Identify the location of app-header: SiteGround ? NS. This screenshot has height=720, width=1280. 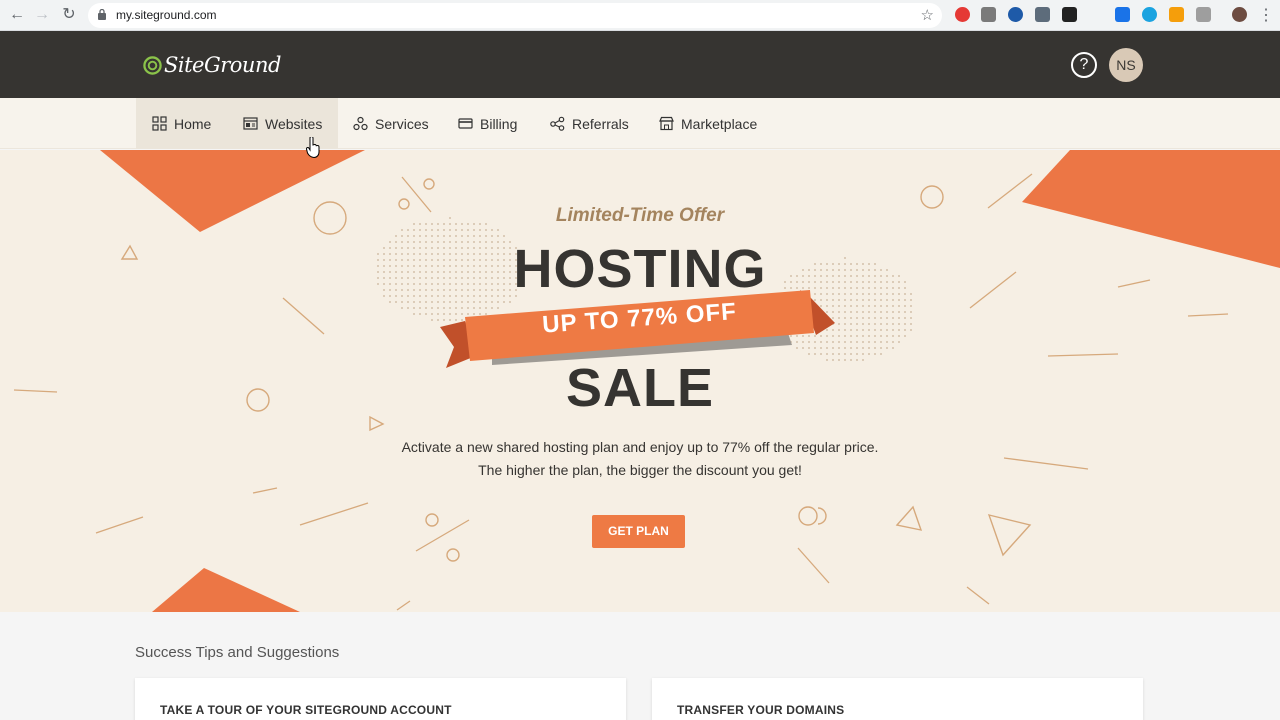
(640, 64).